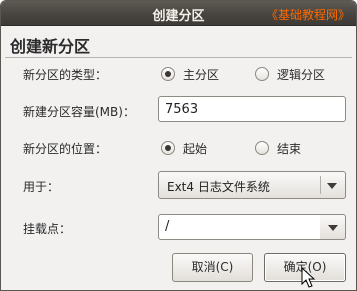 This screenshot has height=291, width=357. What do you see at coordinates (79, 112) in the screenshot?
I see `partition-size-label: 新建分区容量(MB)：` at bounding box center [79, 112].